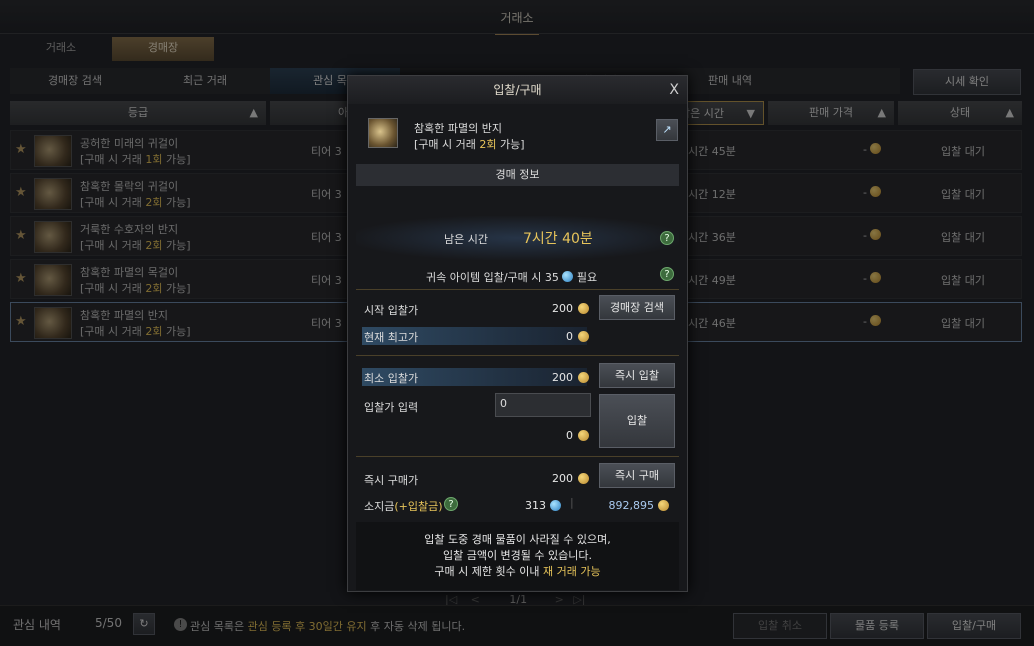  What do you see at coordinates (517, 539) in the screenshot?
I see `notice-line-1: 입찰 도중 경매 물품이 사라질 수 있으며,` at bounding box center [517, 539].